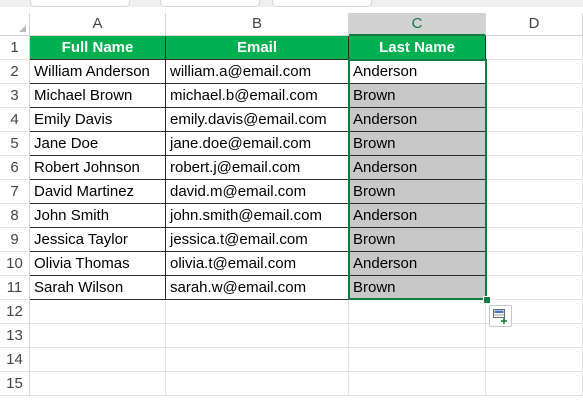  Describe the element at coordinates (15, 192) in the screenshot. I see `row-header-7: 7` at that location.